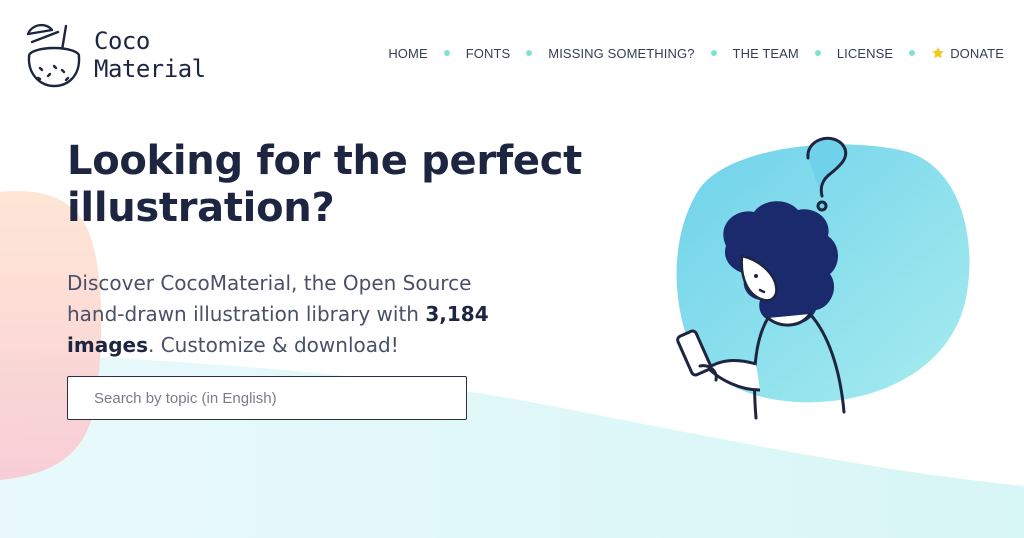 The width and height of the screenshot is (1024, 538). Describe the element at coordinates (324, 184) in the screenshot. I see `hero-headline: Looking for the perfect illustration?` at that location.